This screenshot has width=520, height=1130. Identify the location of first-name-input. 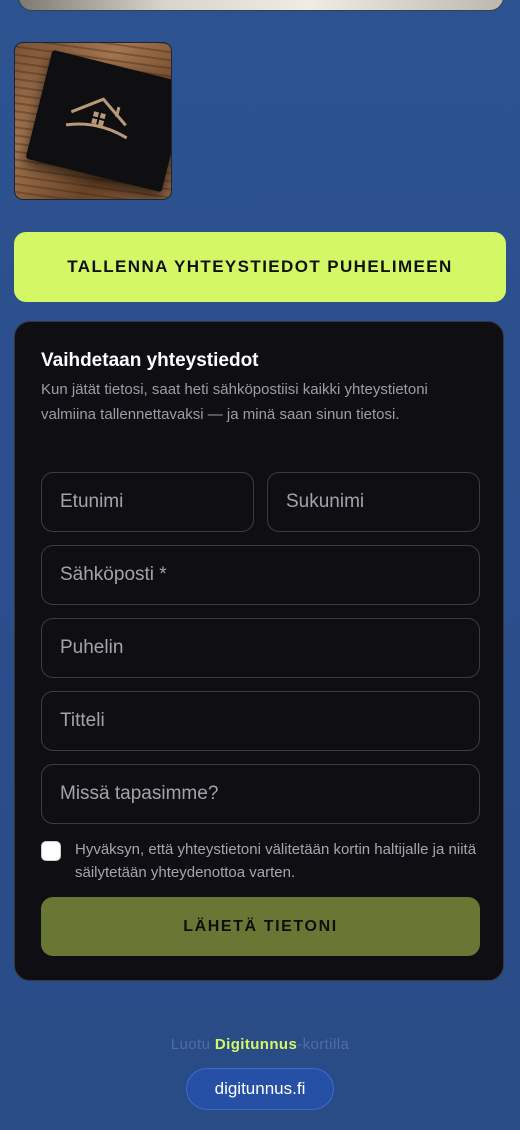
(147, 502).